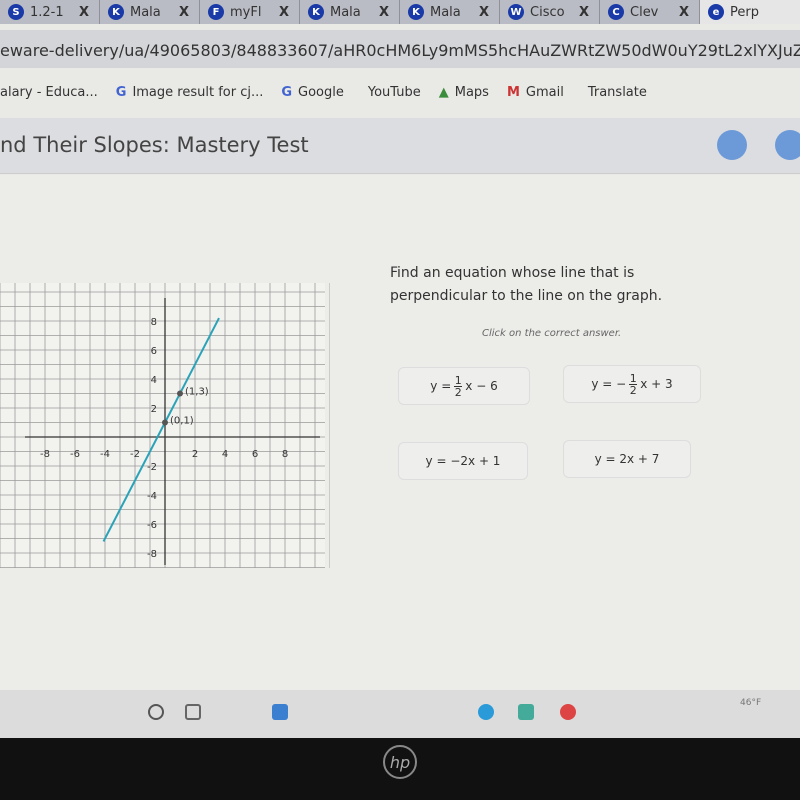 The image size is (800, 800). Describe the element at coordinates (154, 351) in the screenshot. I see `y-tick-label: 6` at that location.